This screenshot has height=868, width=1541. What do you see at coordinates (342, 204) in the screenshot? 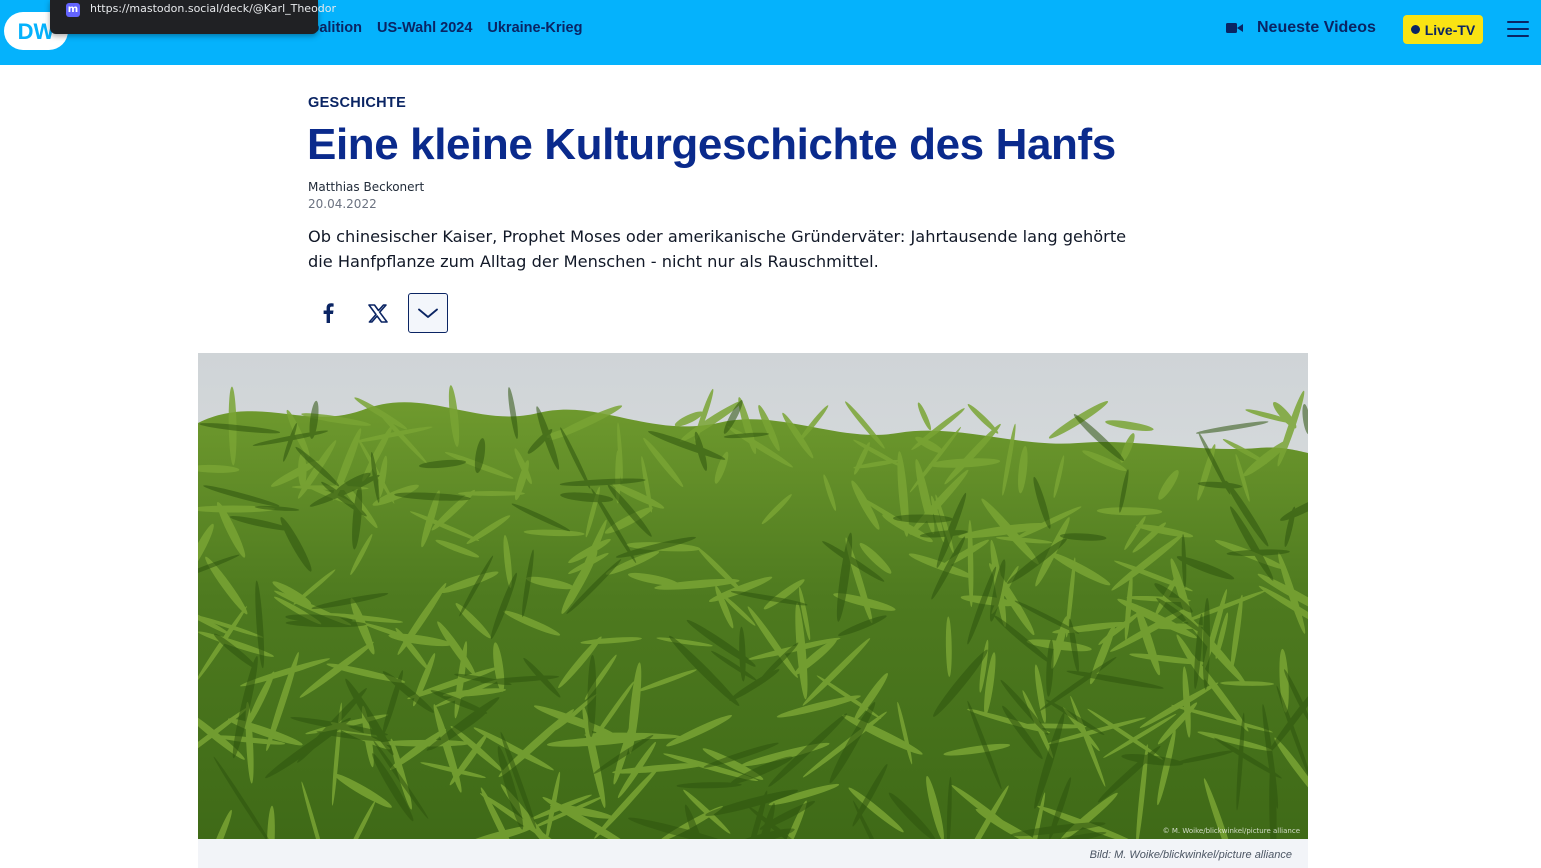
I see `article-date: 20.04.2022` at bounding box center [342, 204].